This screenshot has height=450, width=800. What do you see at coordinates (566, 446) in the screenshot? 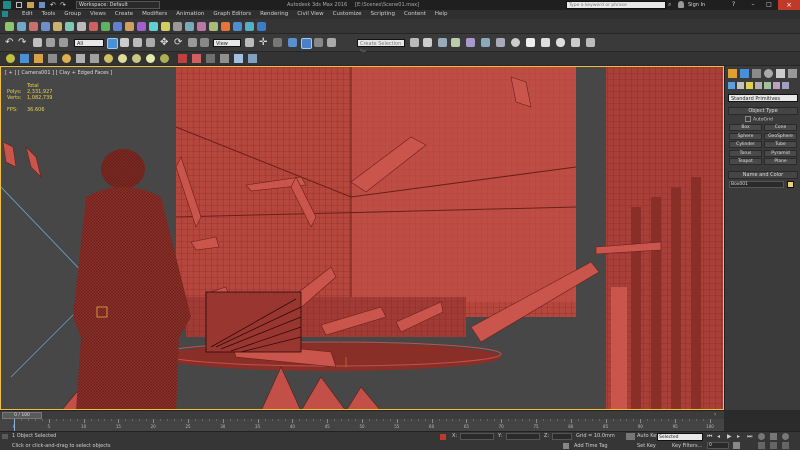
I see `time-tag-icon` at bounding box center [566, 446].